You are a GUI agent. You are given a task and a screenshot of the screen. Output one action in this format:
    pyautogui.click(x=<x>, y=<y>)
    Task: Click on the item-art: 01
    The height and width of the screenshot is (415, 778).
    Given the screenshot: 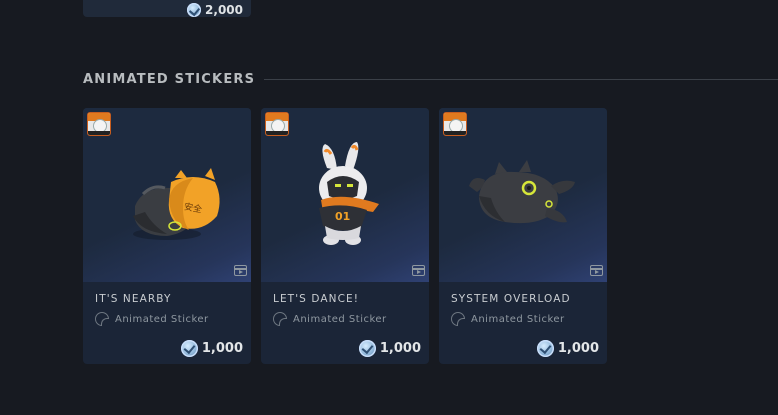 What is the action you would take?
    pyautogui.click(x=345, y=195)
    